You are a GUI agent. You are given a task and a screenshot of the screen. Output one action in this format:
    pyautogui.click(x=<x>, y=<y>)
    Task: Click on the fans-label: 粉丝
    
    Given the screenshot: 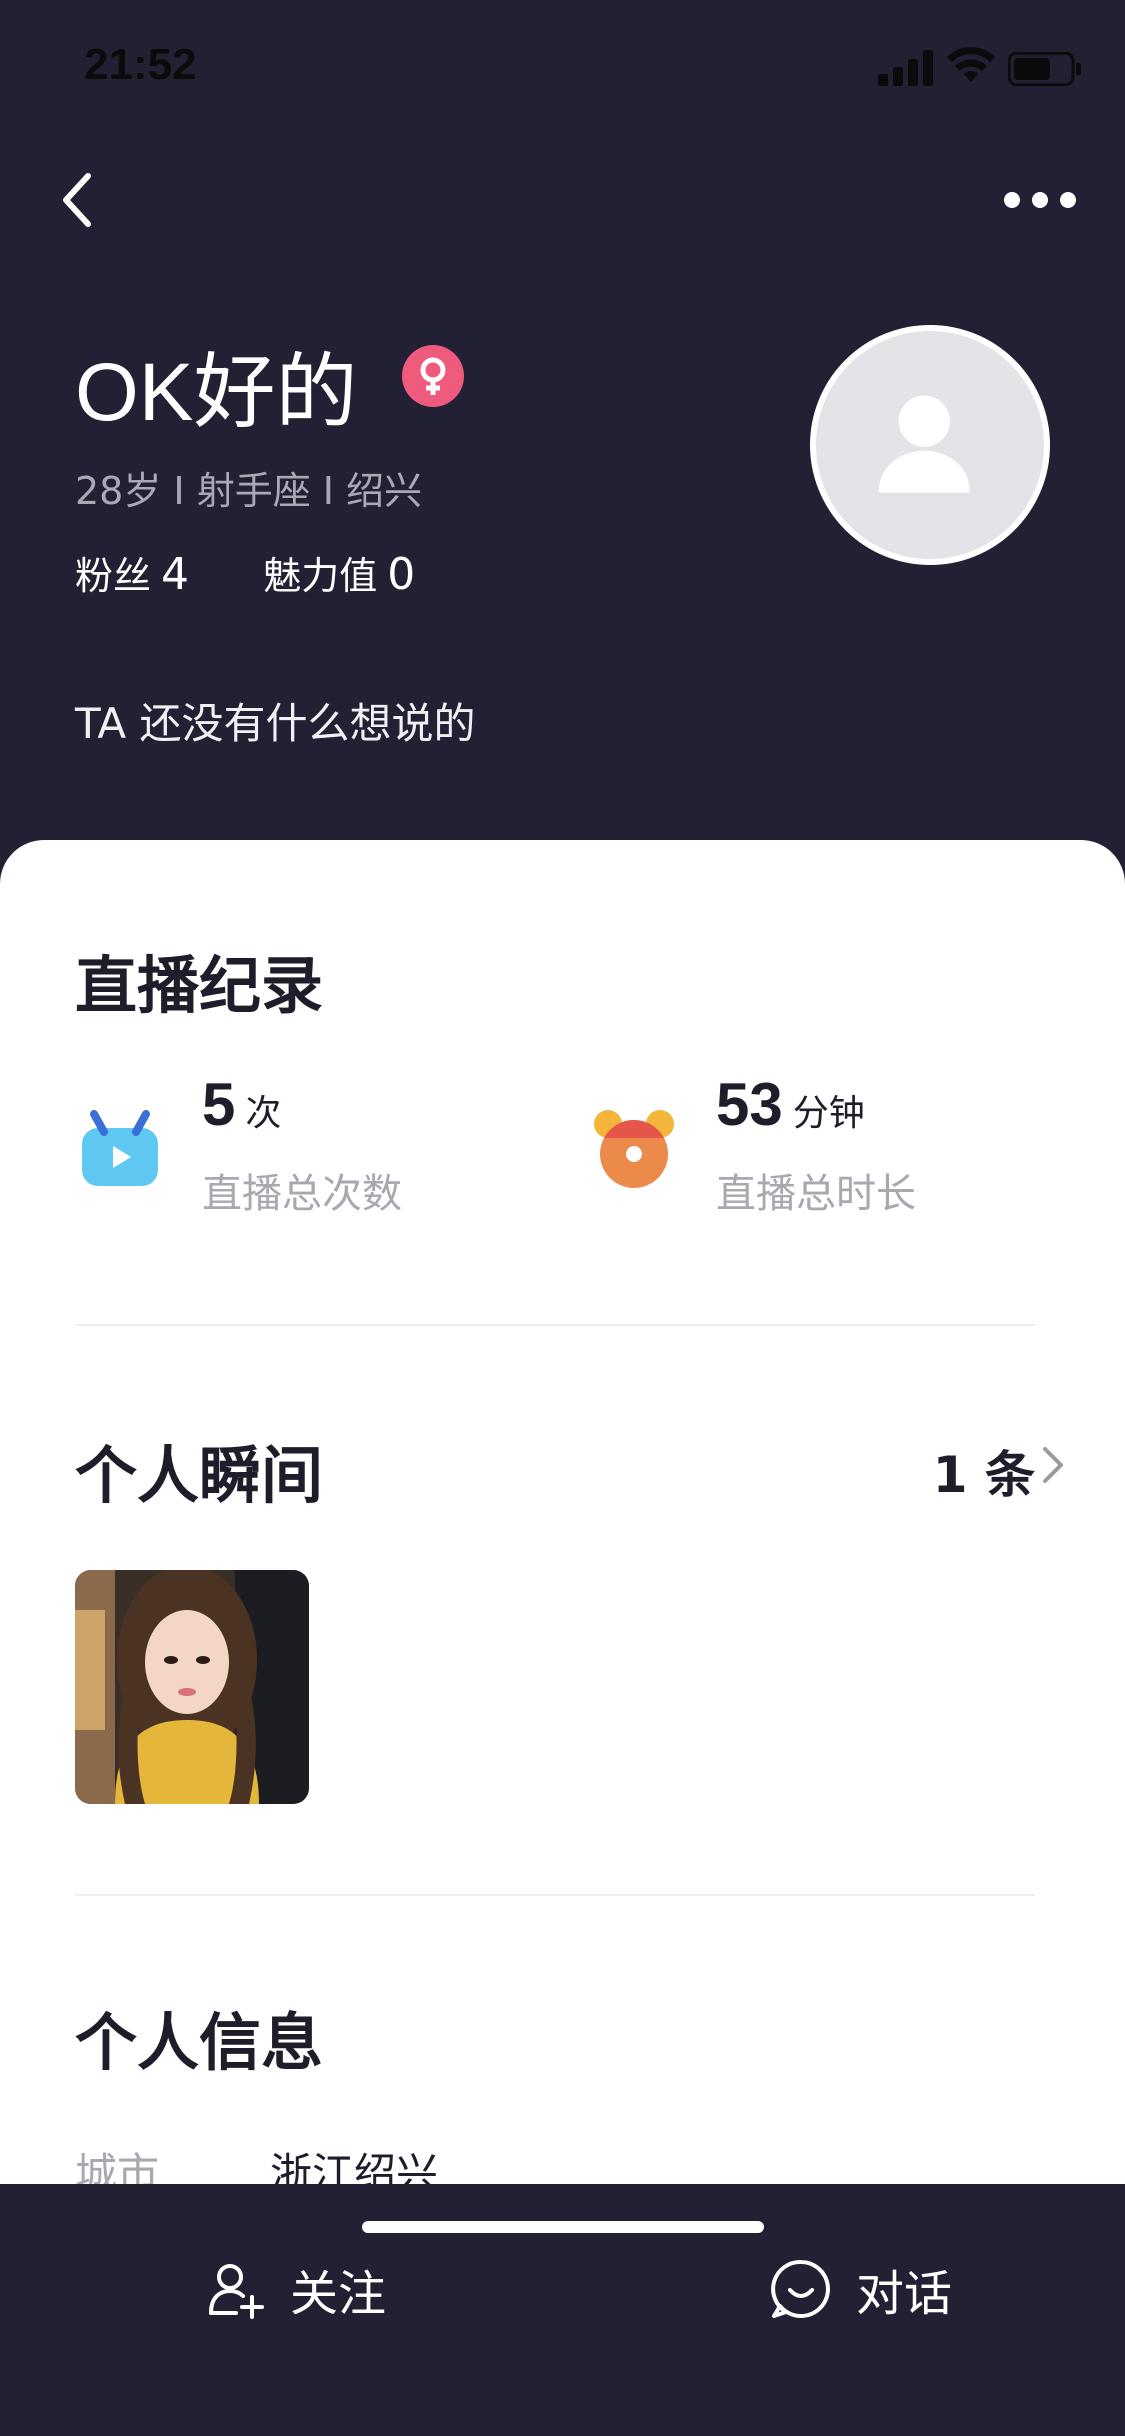 What is the action you would take?
    pyautogui.click(x=113, y=576)
    